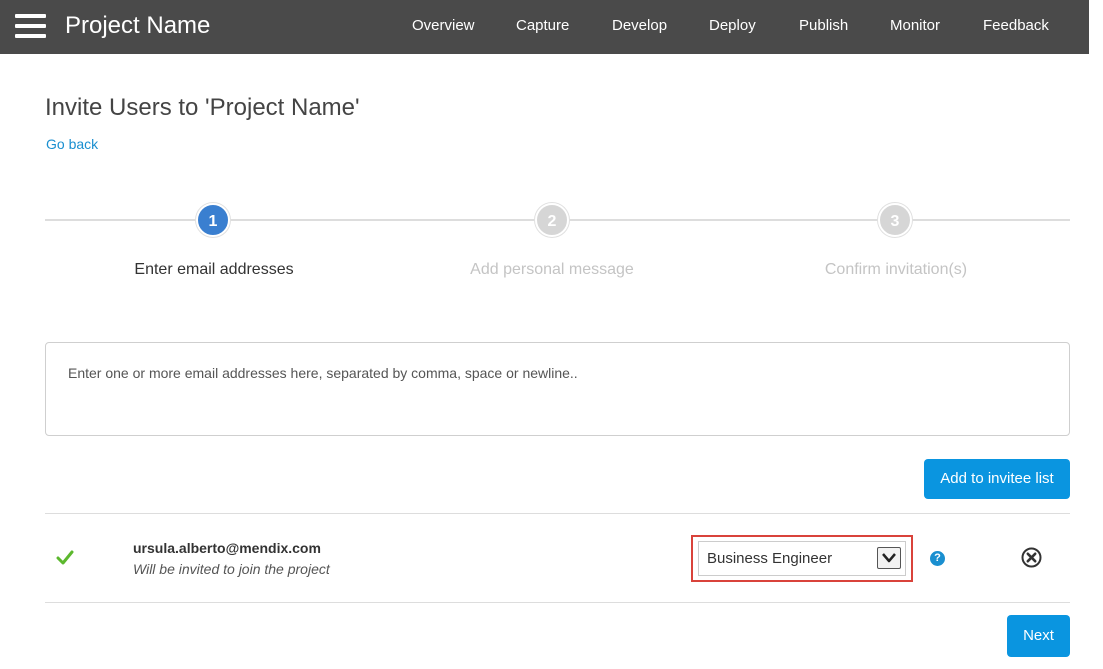  Describe the element at coordinates (1016, 26) in the screenshot. I see `nav-feedback: Feedback` at that location.